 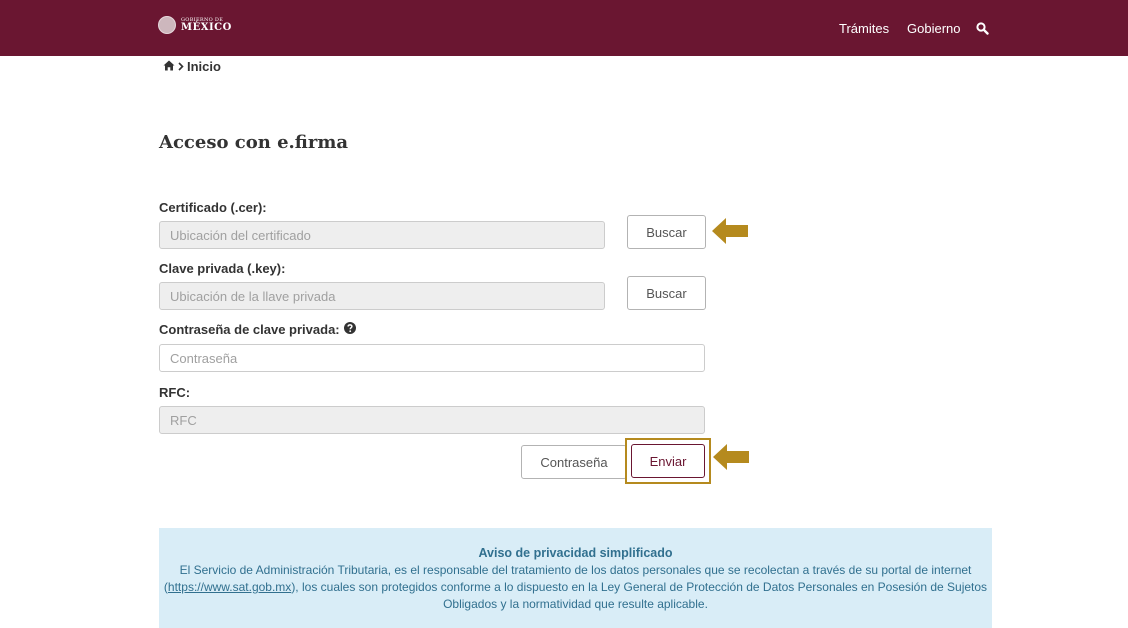 What do you see at coordinates (666, 232) in the screenshot?
I see `buscar-certificate-button: Buscar` at bounding box center [666, 232].